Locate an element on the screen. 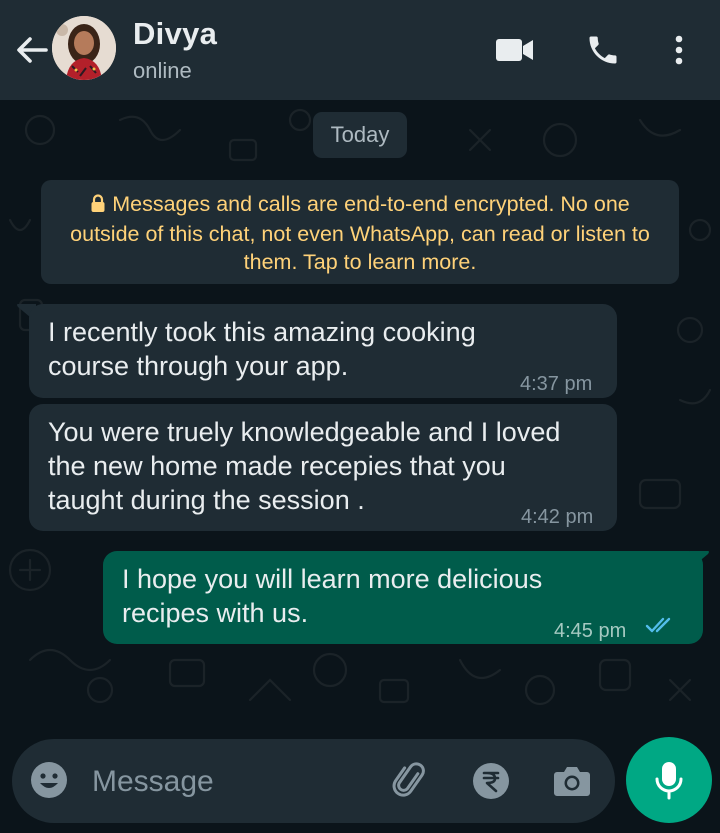 The height and width of the screenshot is (833, 720). message-line: I hope you will learn more delicious is located at coordinates (332, 579).